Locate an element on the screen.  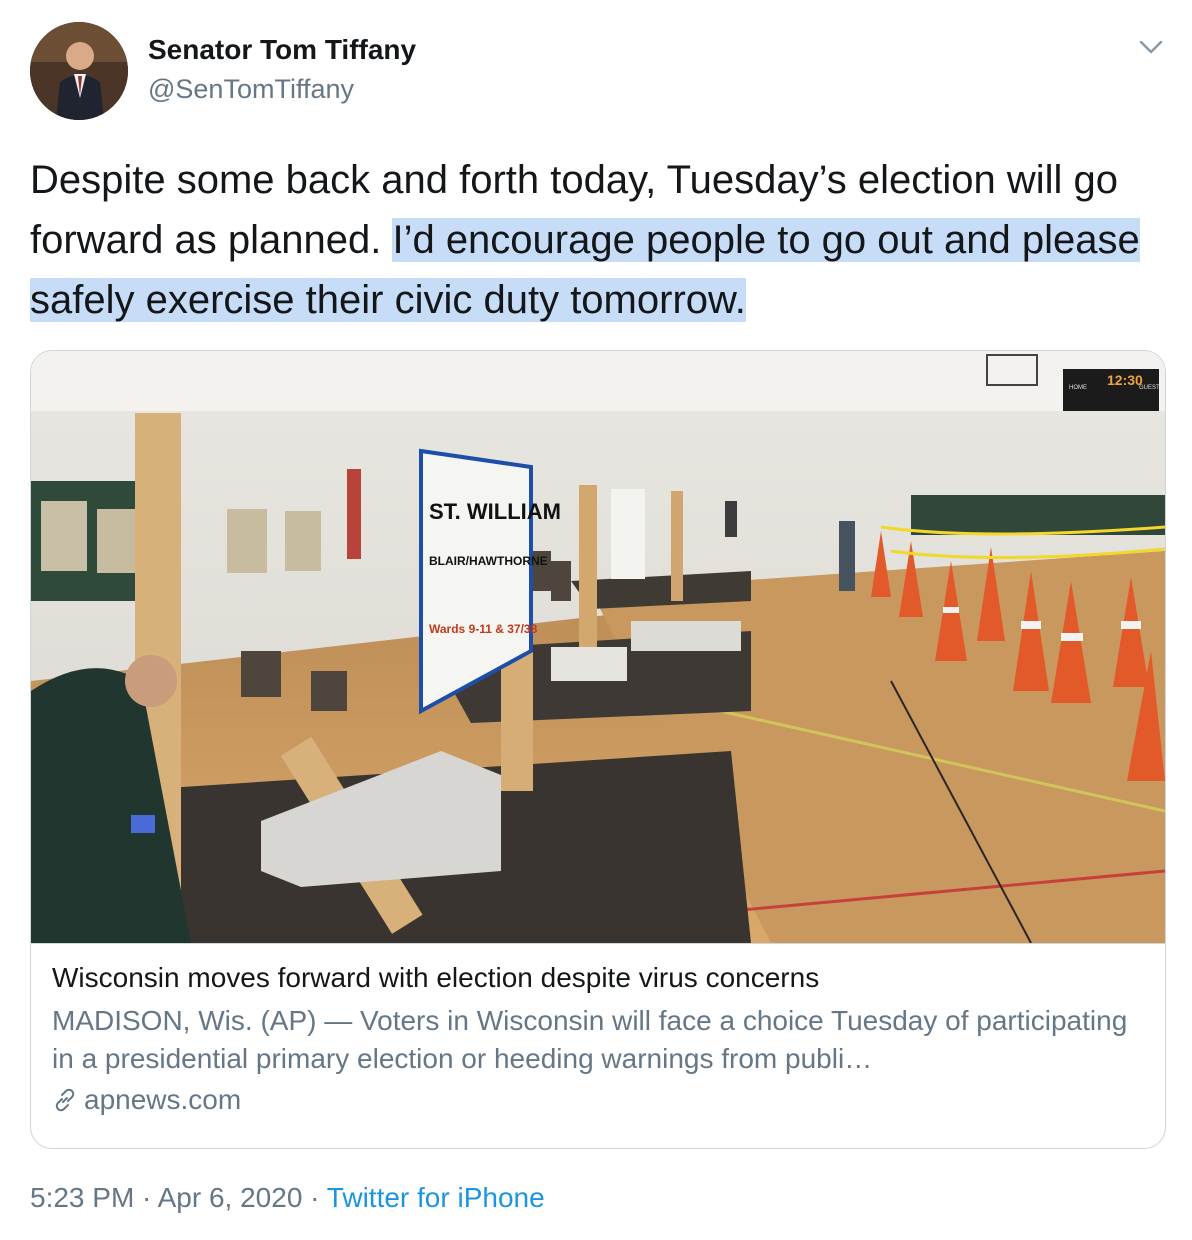
tweet-source-link: Twitter for iPhone is located at coordinates (436, 1197).